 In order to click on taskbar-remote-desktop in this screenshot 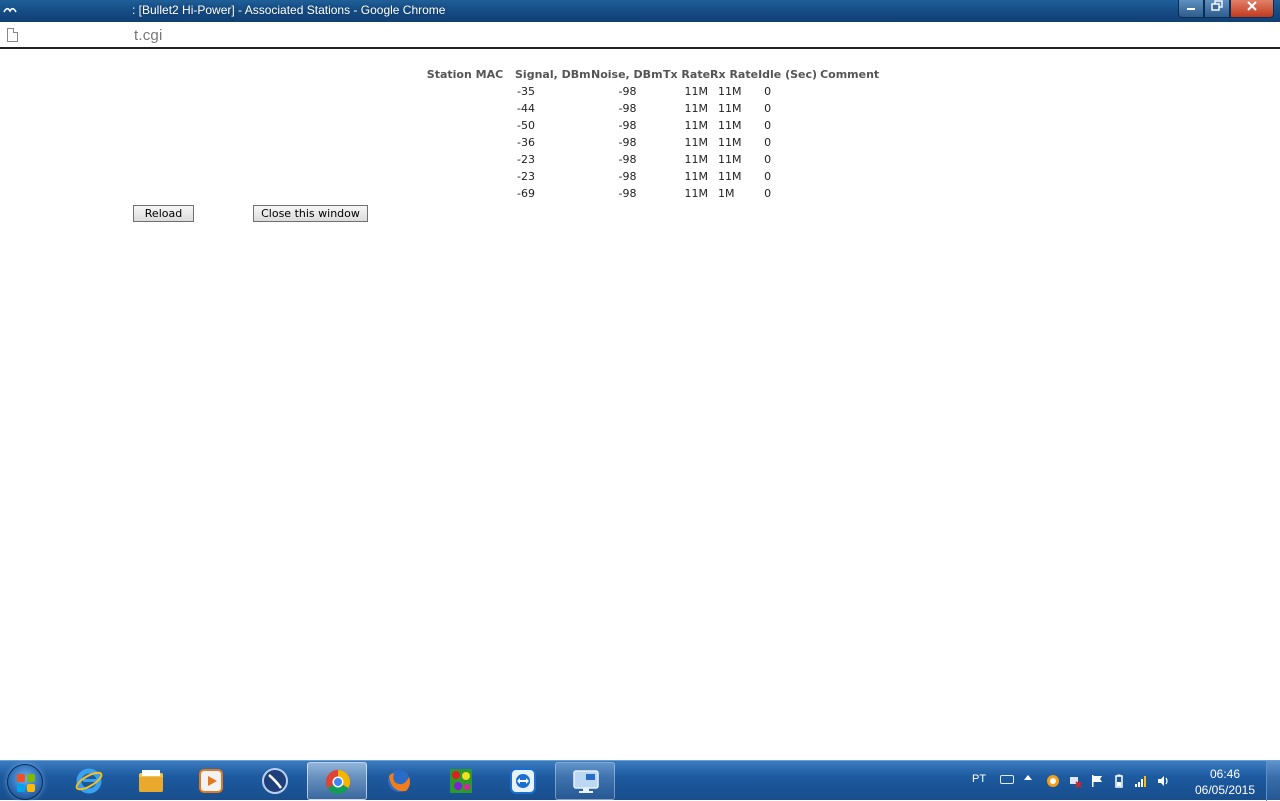, I will do `click(585, 781)`.